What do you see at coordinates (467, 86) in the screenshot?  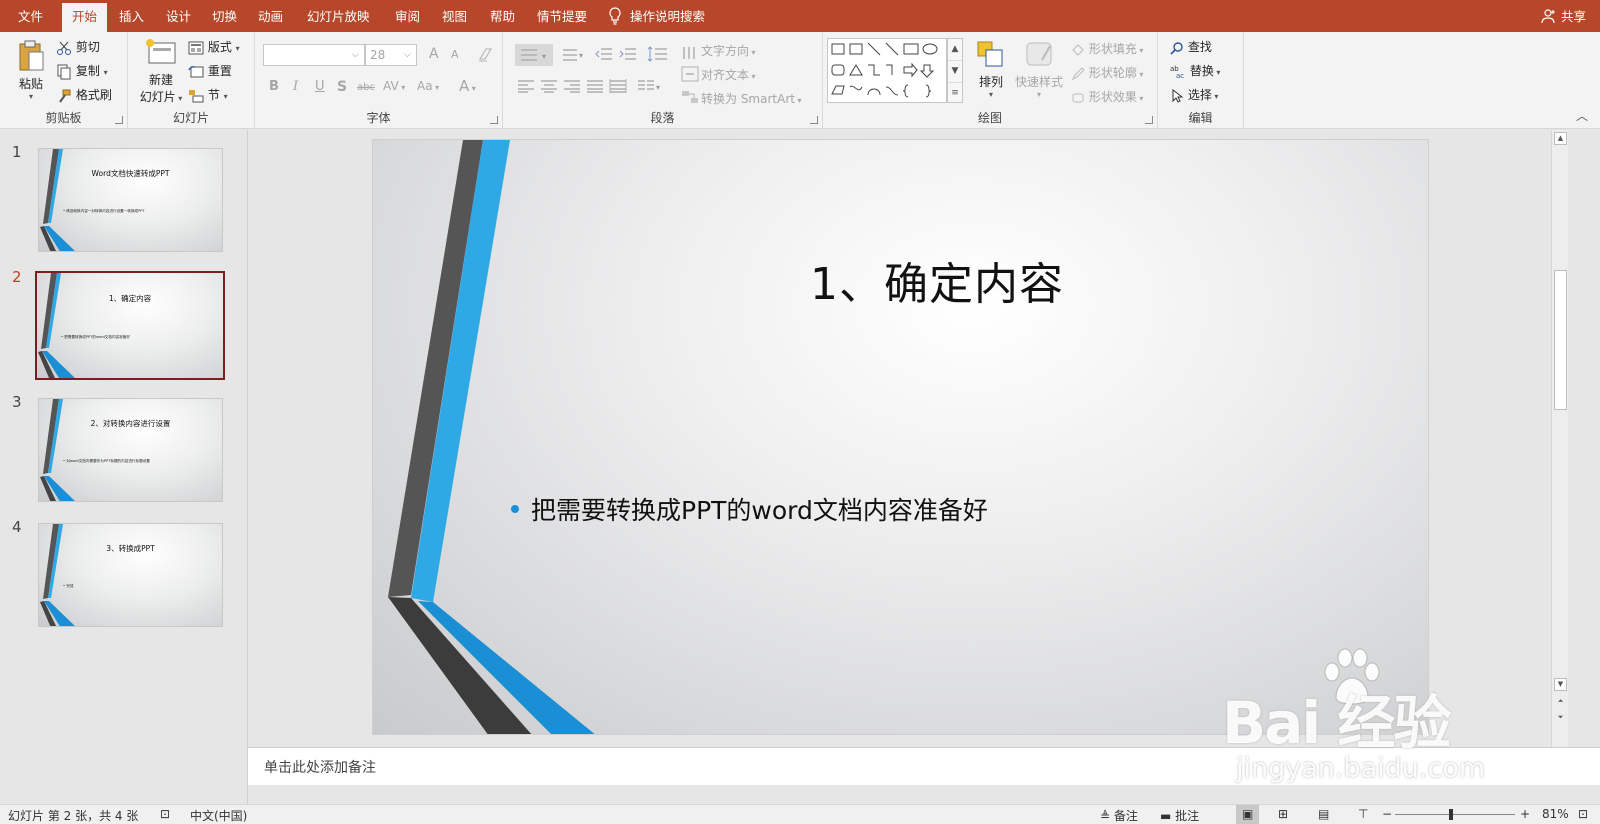 I see `font-color-button: A ▾` at bounding box center [467, 86].